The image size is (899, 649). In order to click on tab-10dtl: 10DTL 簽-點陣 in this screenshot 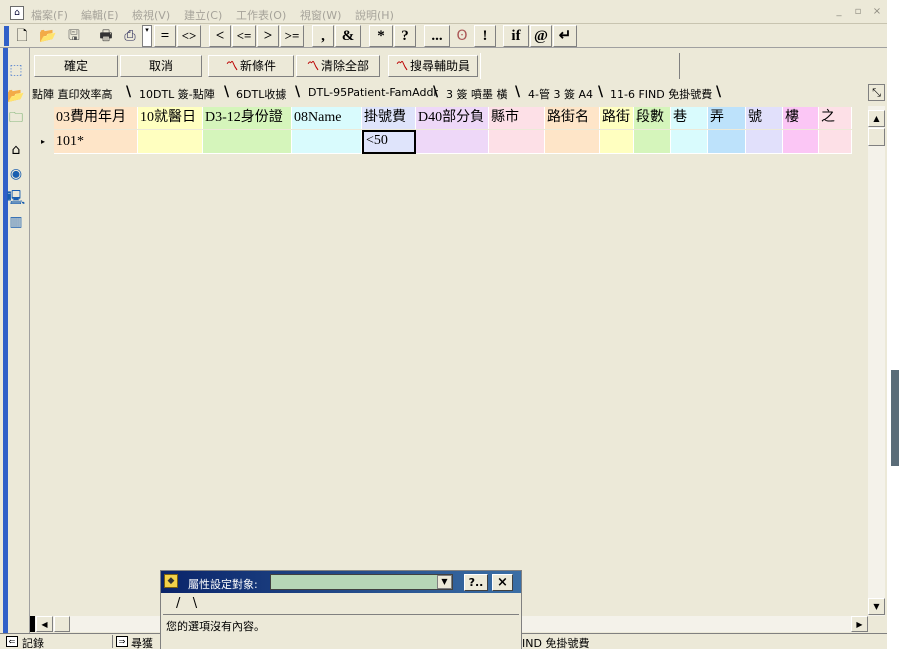, I will do `click(177, 94)`.